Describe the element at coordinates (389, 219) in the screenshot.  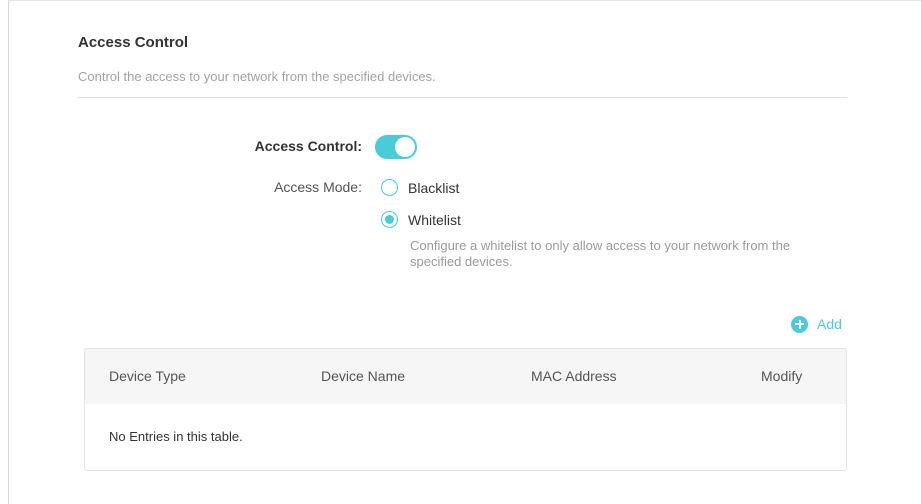
I see `whitelist-radio` at that location.